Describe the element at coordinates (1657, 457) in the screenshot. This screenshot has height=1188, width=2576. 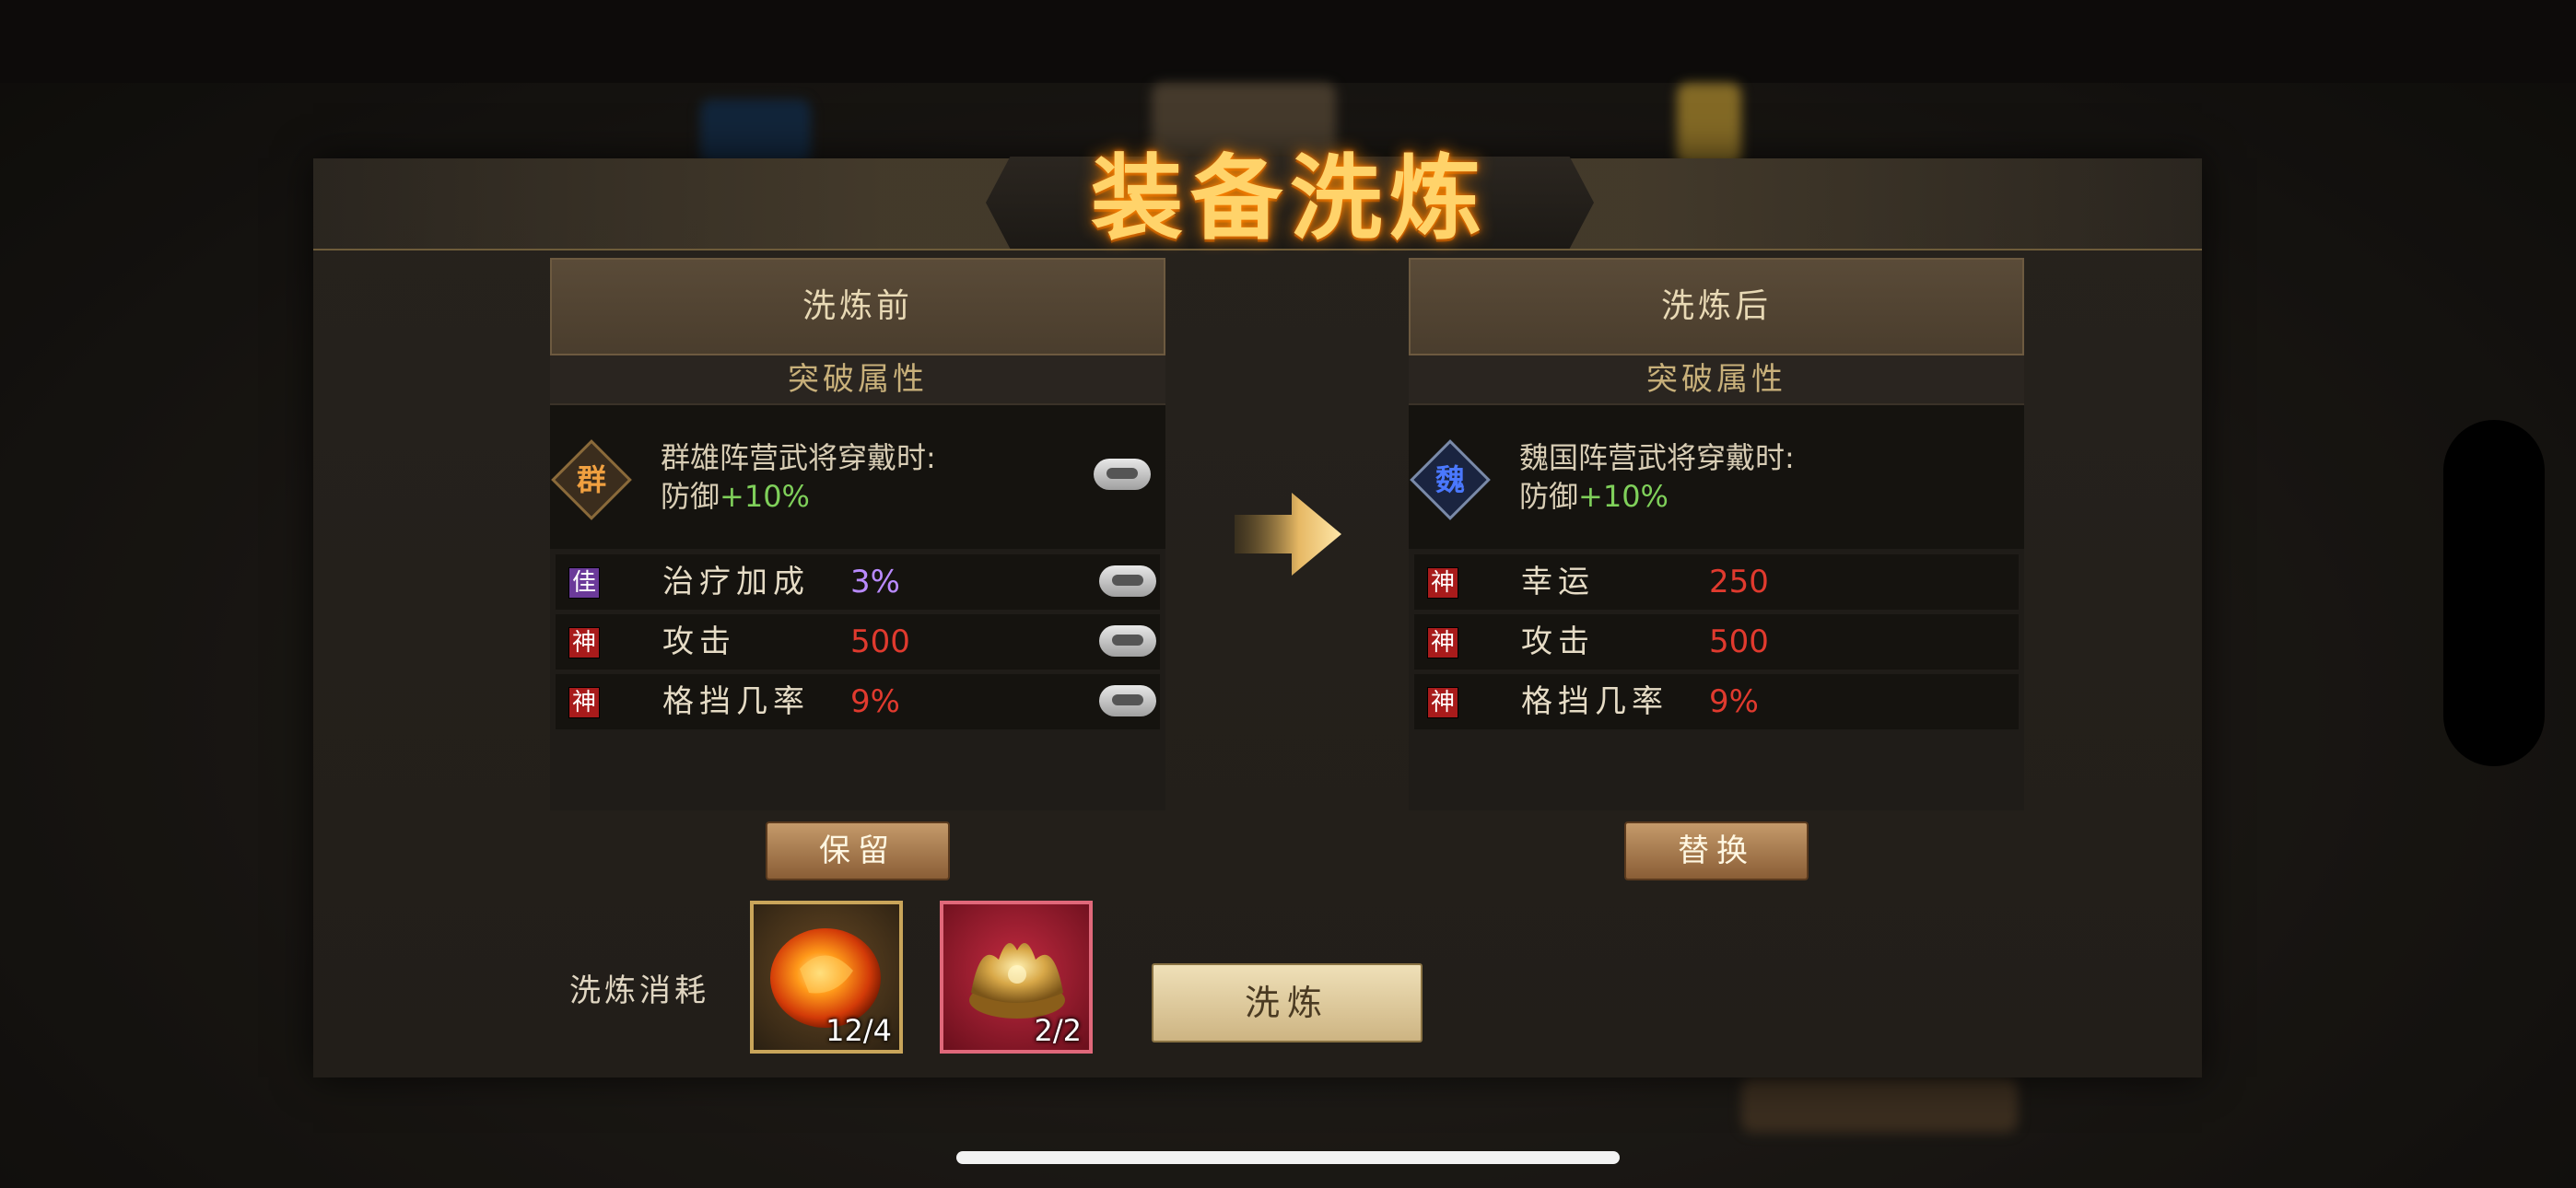
I see `breakthrough-condition: 魏国阵营武将穿戴时:` at that location.